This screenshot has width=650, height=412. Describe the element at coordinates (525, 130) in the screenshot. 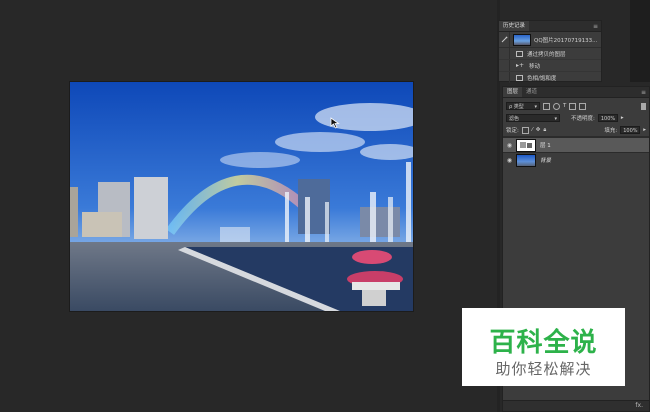

I see `lock-transparent-icon` at that location.